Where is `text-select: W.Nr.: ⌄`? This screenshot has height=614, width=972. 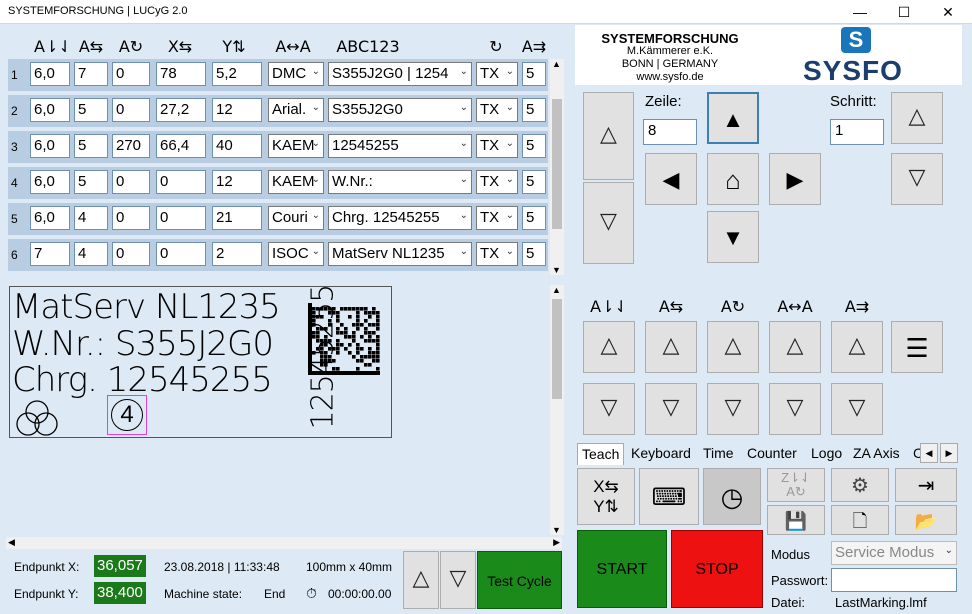
text-select: W.Nr.: ⌄ is located at coordinates (400, 182).